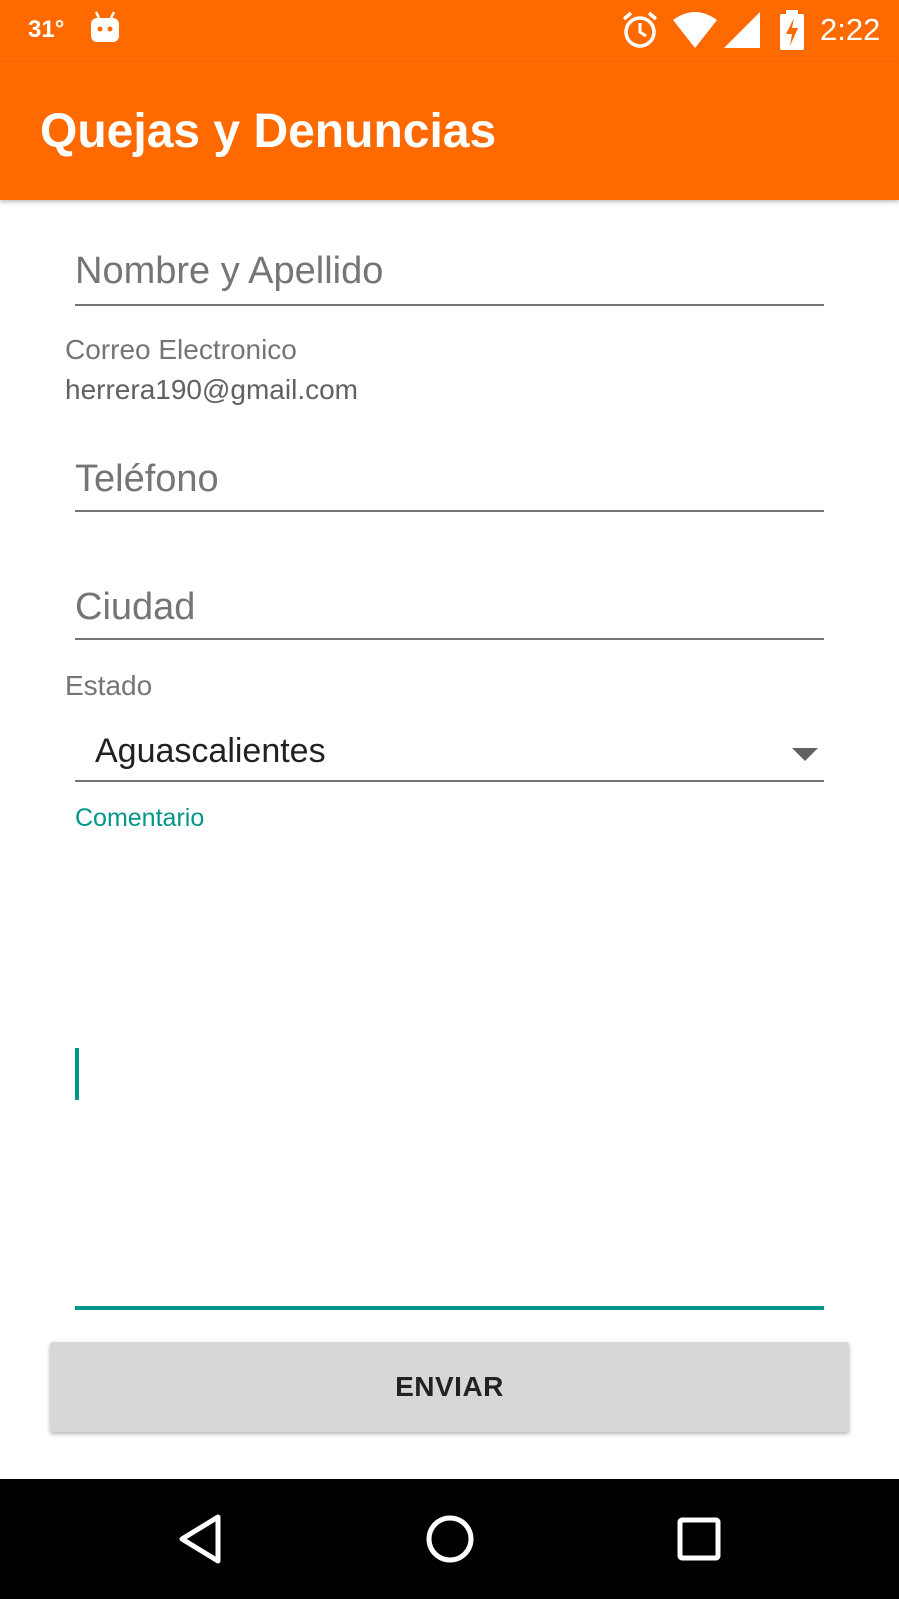 The image size is (899, 1599). Describe the element at coordinates (147, 479) in the screenshot. I see `phone-placeholder: Teléfono` at that location.